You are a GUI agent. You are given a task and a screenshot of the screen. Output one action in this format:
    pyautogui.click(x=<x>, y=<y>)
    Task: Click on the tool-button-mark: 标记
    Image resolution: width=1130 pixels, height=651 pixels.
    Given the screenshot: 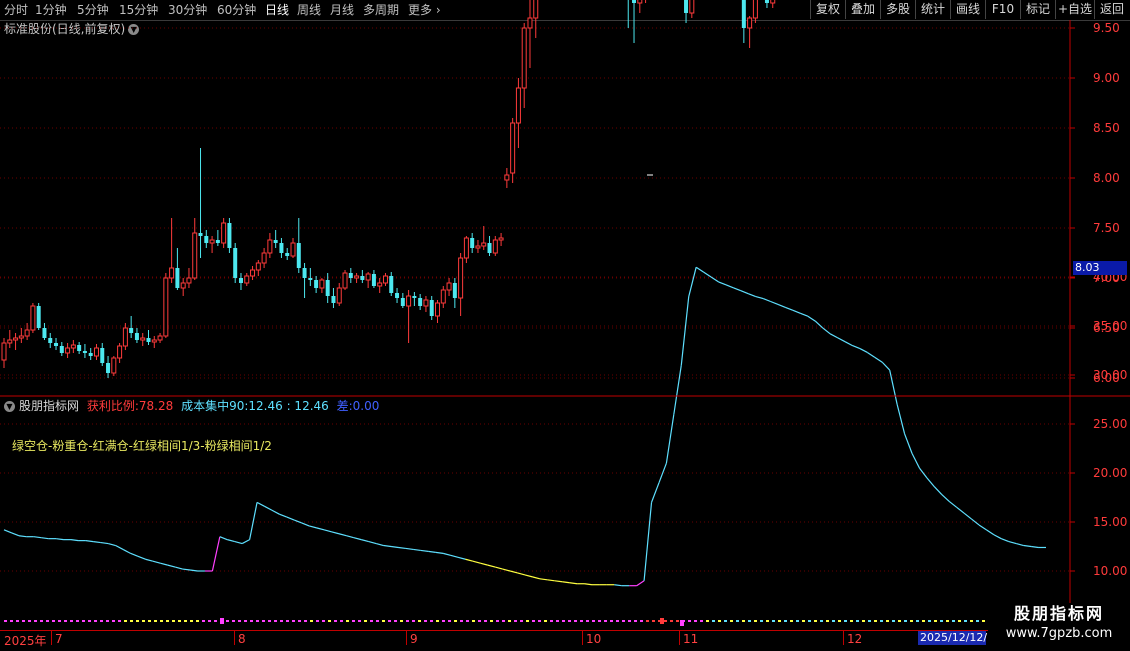 What is the action you would take?
    pyautogui.click(x=1037, y=9)
    